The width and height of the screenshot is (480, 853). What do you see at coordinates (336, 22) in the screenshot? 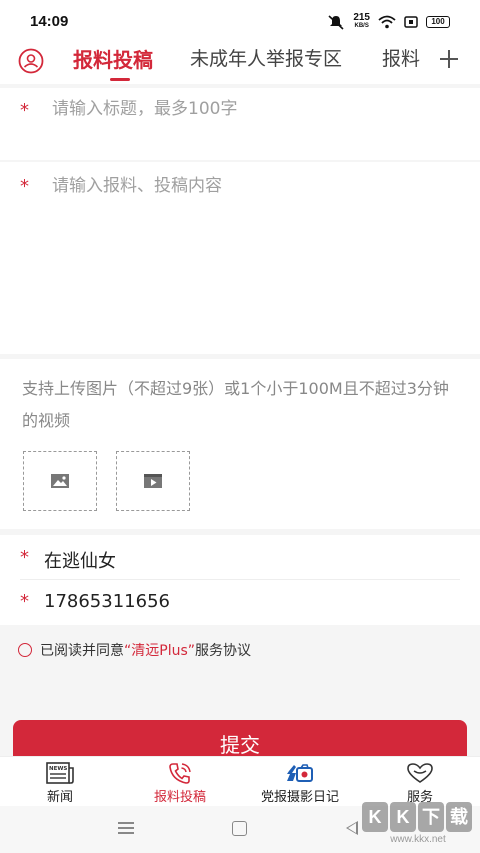
I see `mute-bell-icon` at bounding box center [336, 22].